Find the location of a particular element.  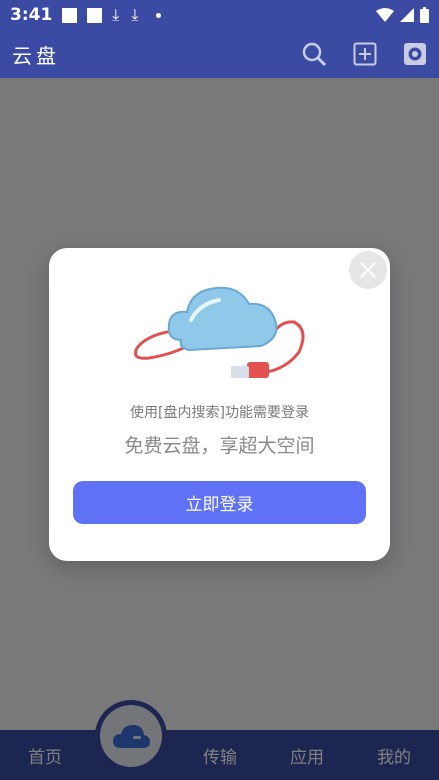

battery-icon is located at coordinates (424, 15).